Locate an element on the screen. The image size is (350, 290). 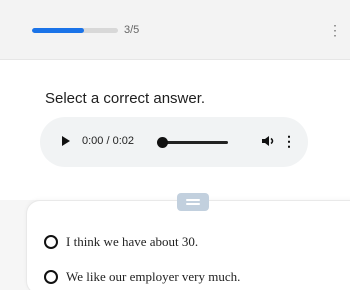
answer-option: I think we have about 30. is located at coordinates (194, 242).